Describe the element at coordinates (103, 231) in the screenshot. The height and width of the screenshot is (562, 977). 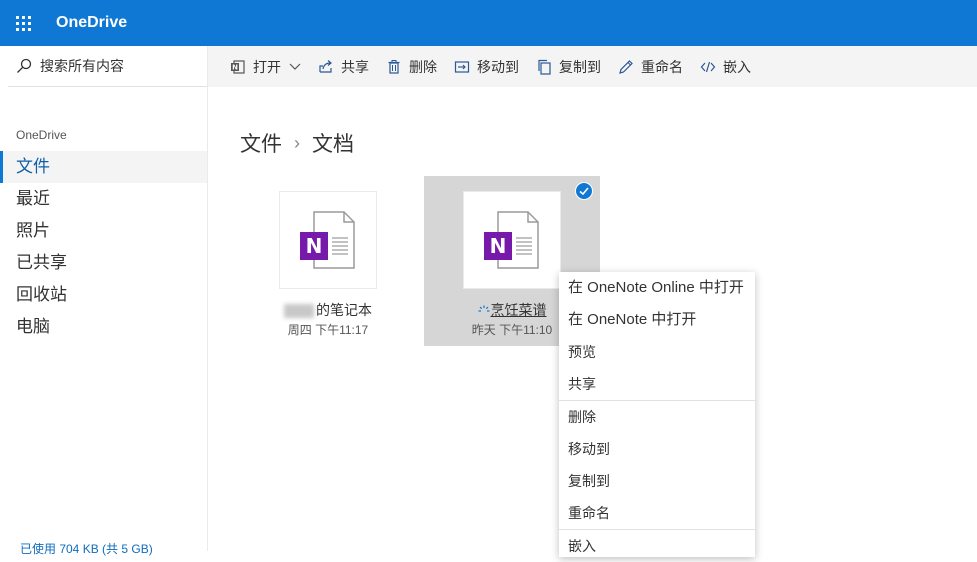
I see `sidebar-item-photos: 照片` at that location.